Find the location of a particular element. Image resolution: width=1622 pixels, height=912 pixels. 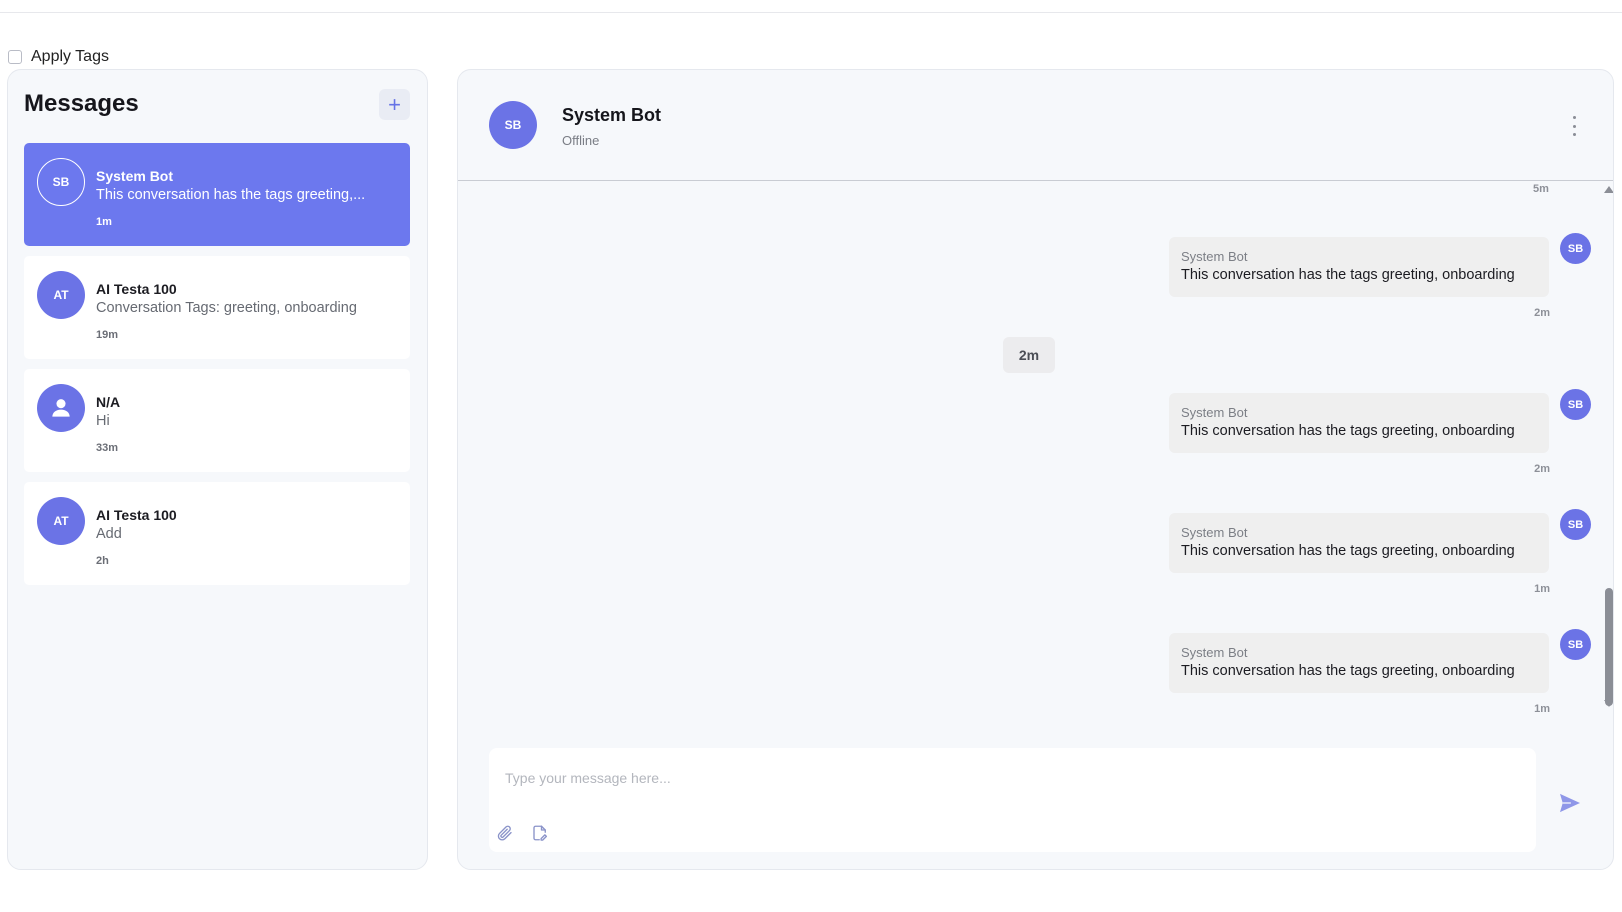

scroll-up-icon is located at coordinates (1608, 189).